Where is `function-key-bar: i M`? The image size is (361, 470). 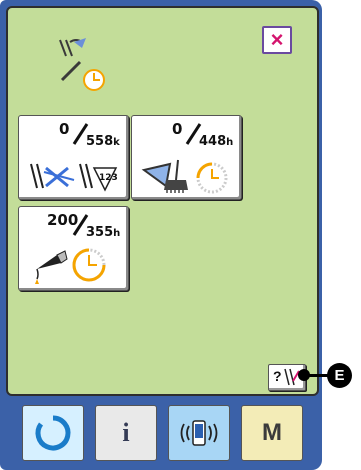 function-key-bar: i M is located at coordinates (167, 433).